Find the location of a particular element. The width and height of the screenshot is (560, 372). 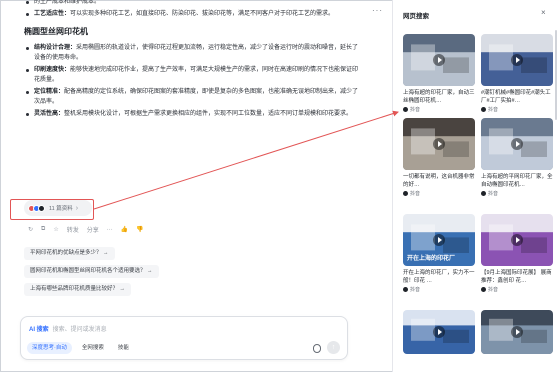

tools-button: 技能 is located at coordinates (123, 348).